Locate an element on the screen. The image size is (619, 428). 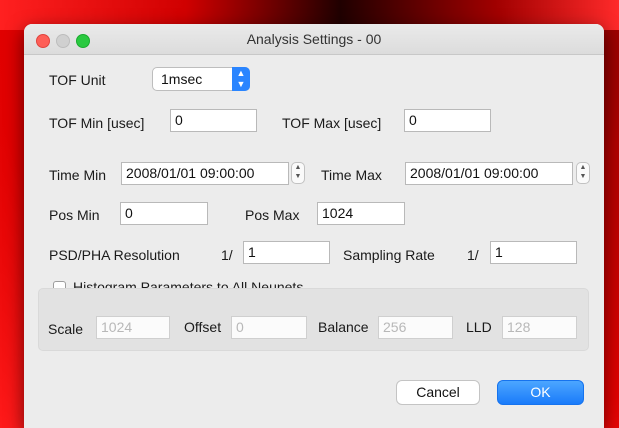
sampling-rate-label: Sampling Rate is located at coordinates (389, 255).